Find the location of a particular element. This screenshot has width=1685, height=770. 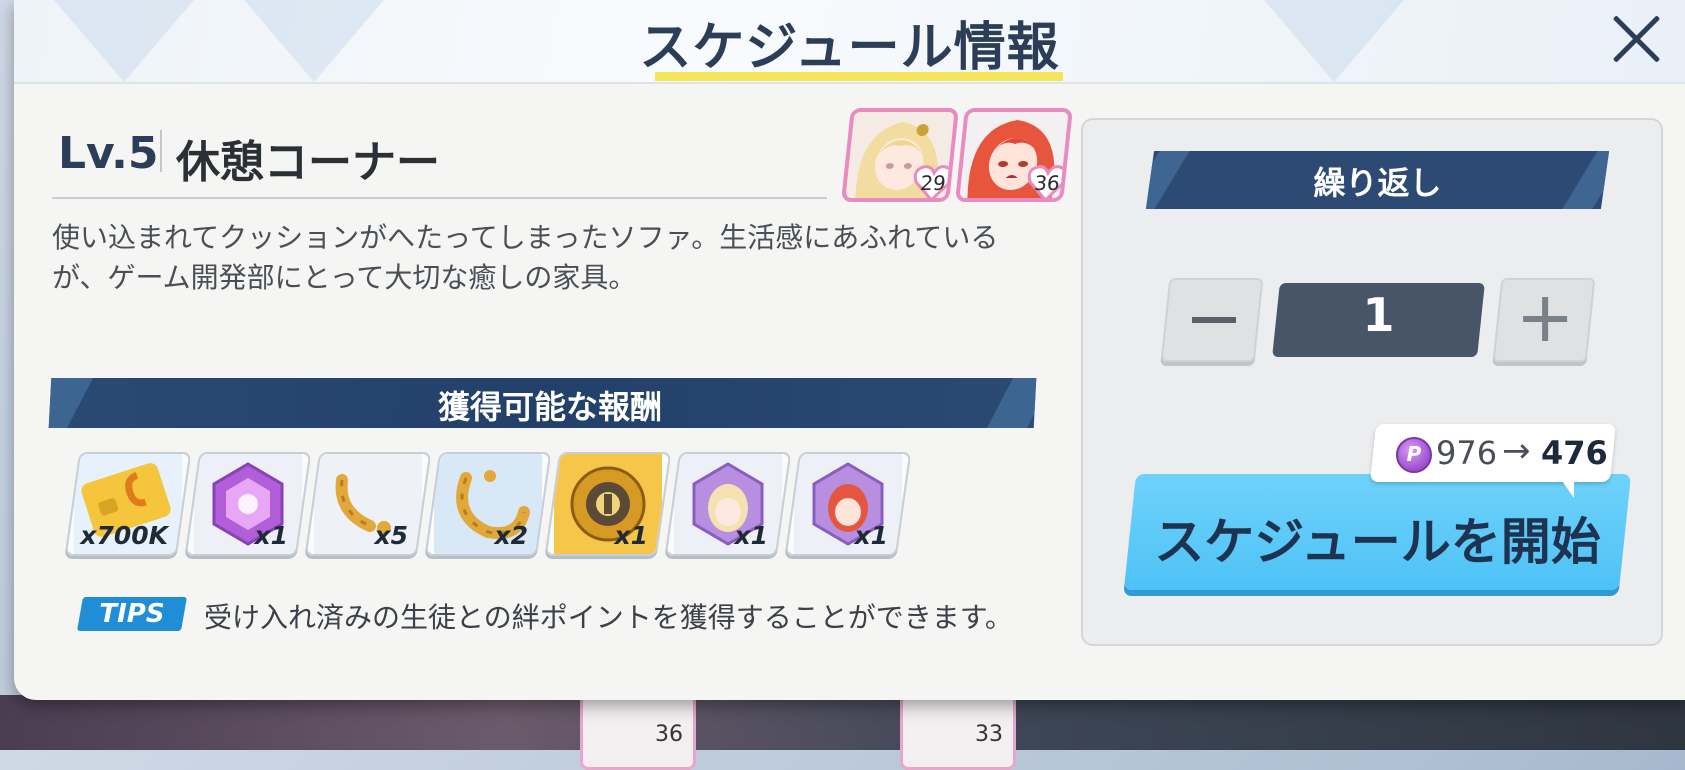

repeat-count: 1 is located at coordinates (1378, 315).